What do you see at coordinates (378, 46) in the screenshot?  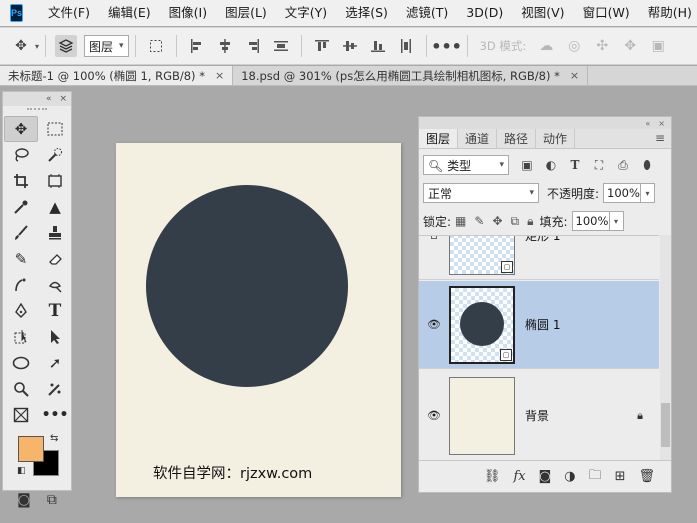 I see `align-bottom-icon` at bounding box center [378, 46].